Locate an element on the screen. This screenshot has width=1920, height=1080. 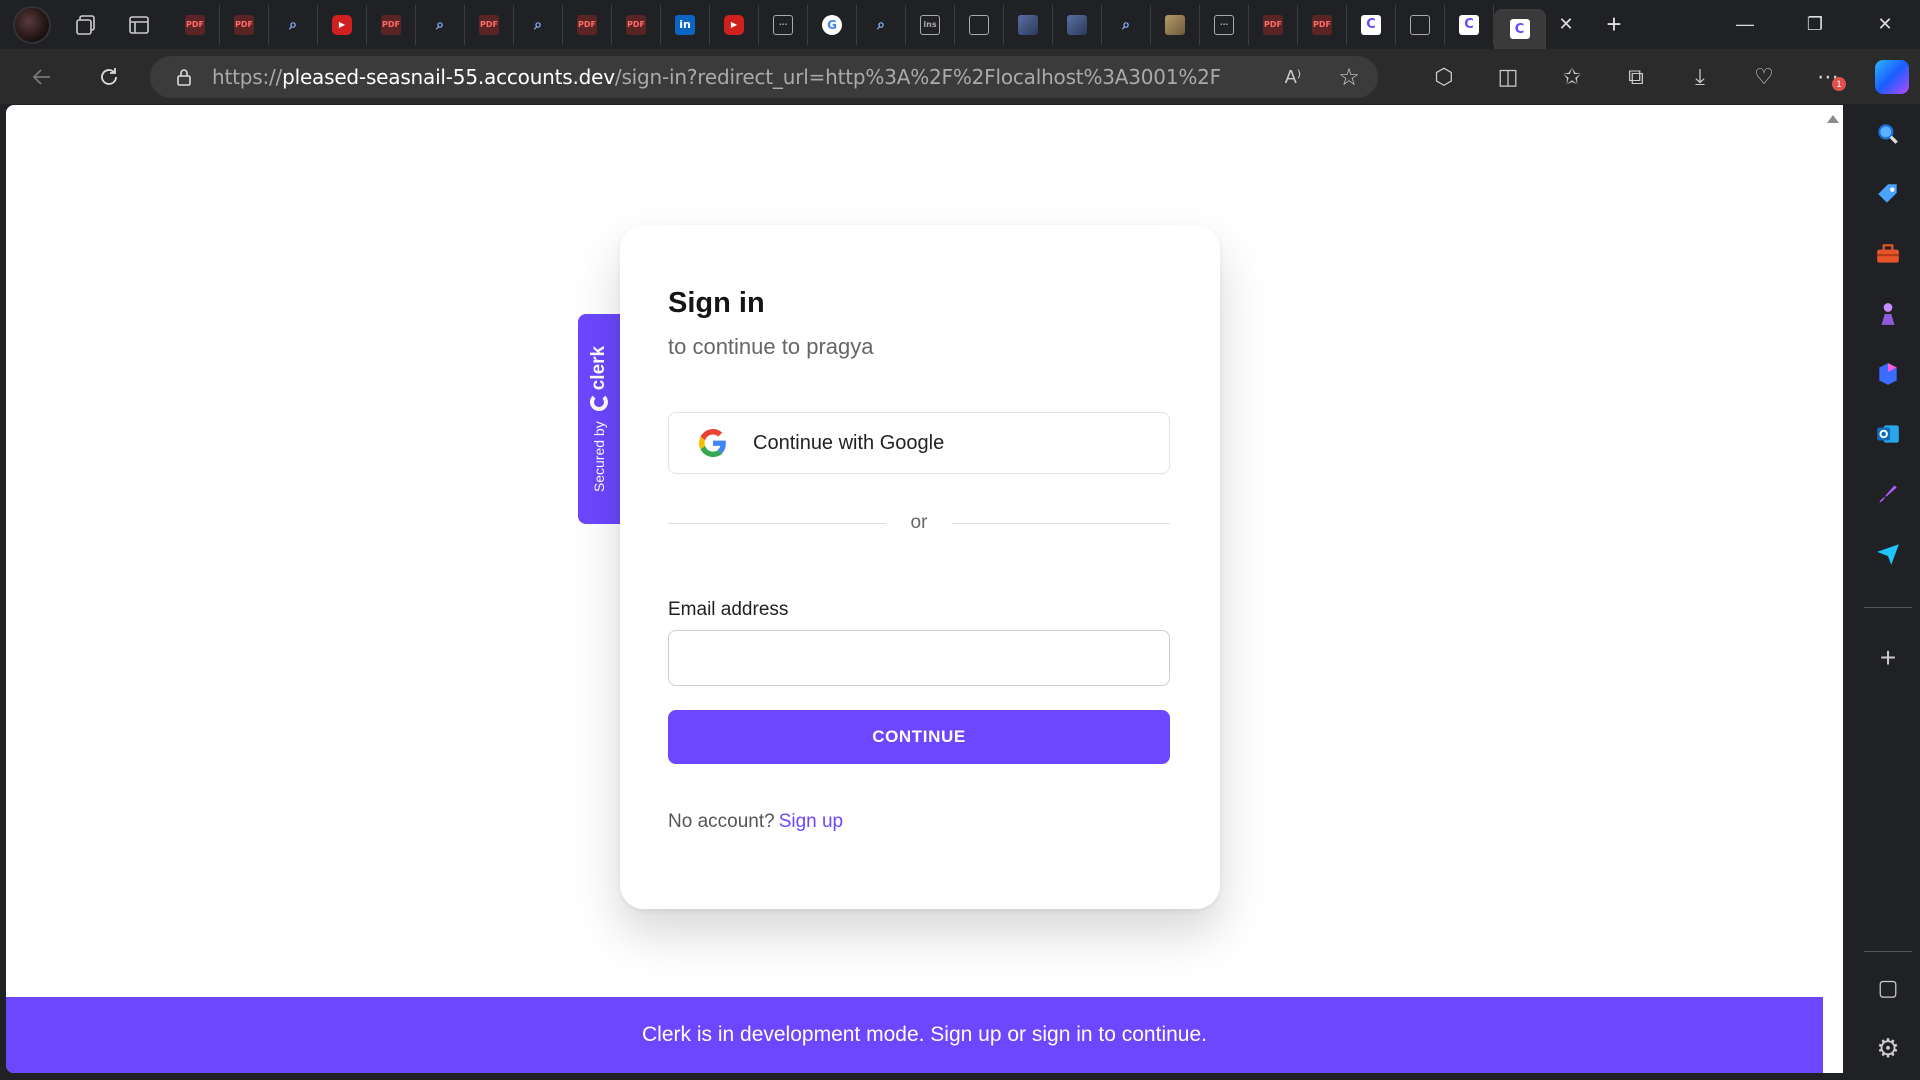
gen-favicon-icon is located at coordinates (1420, 24).